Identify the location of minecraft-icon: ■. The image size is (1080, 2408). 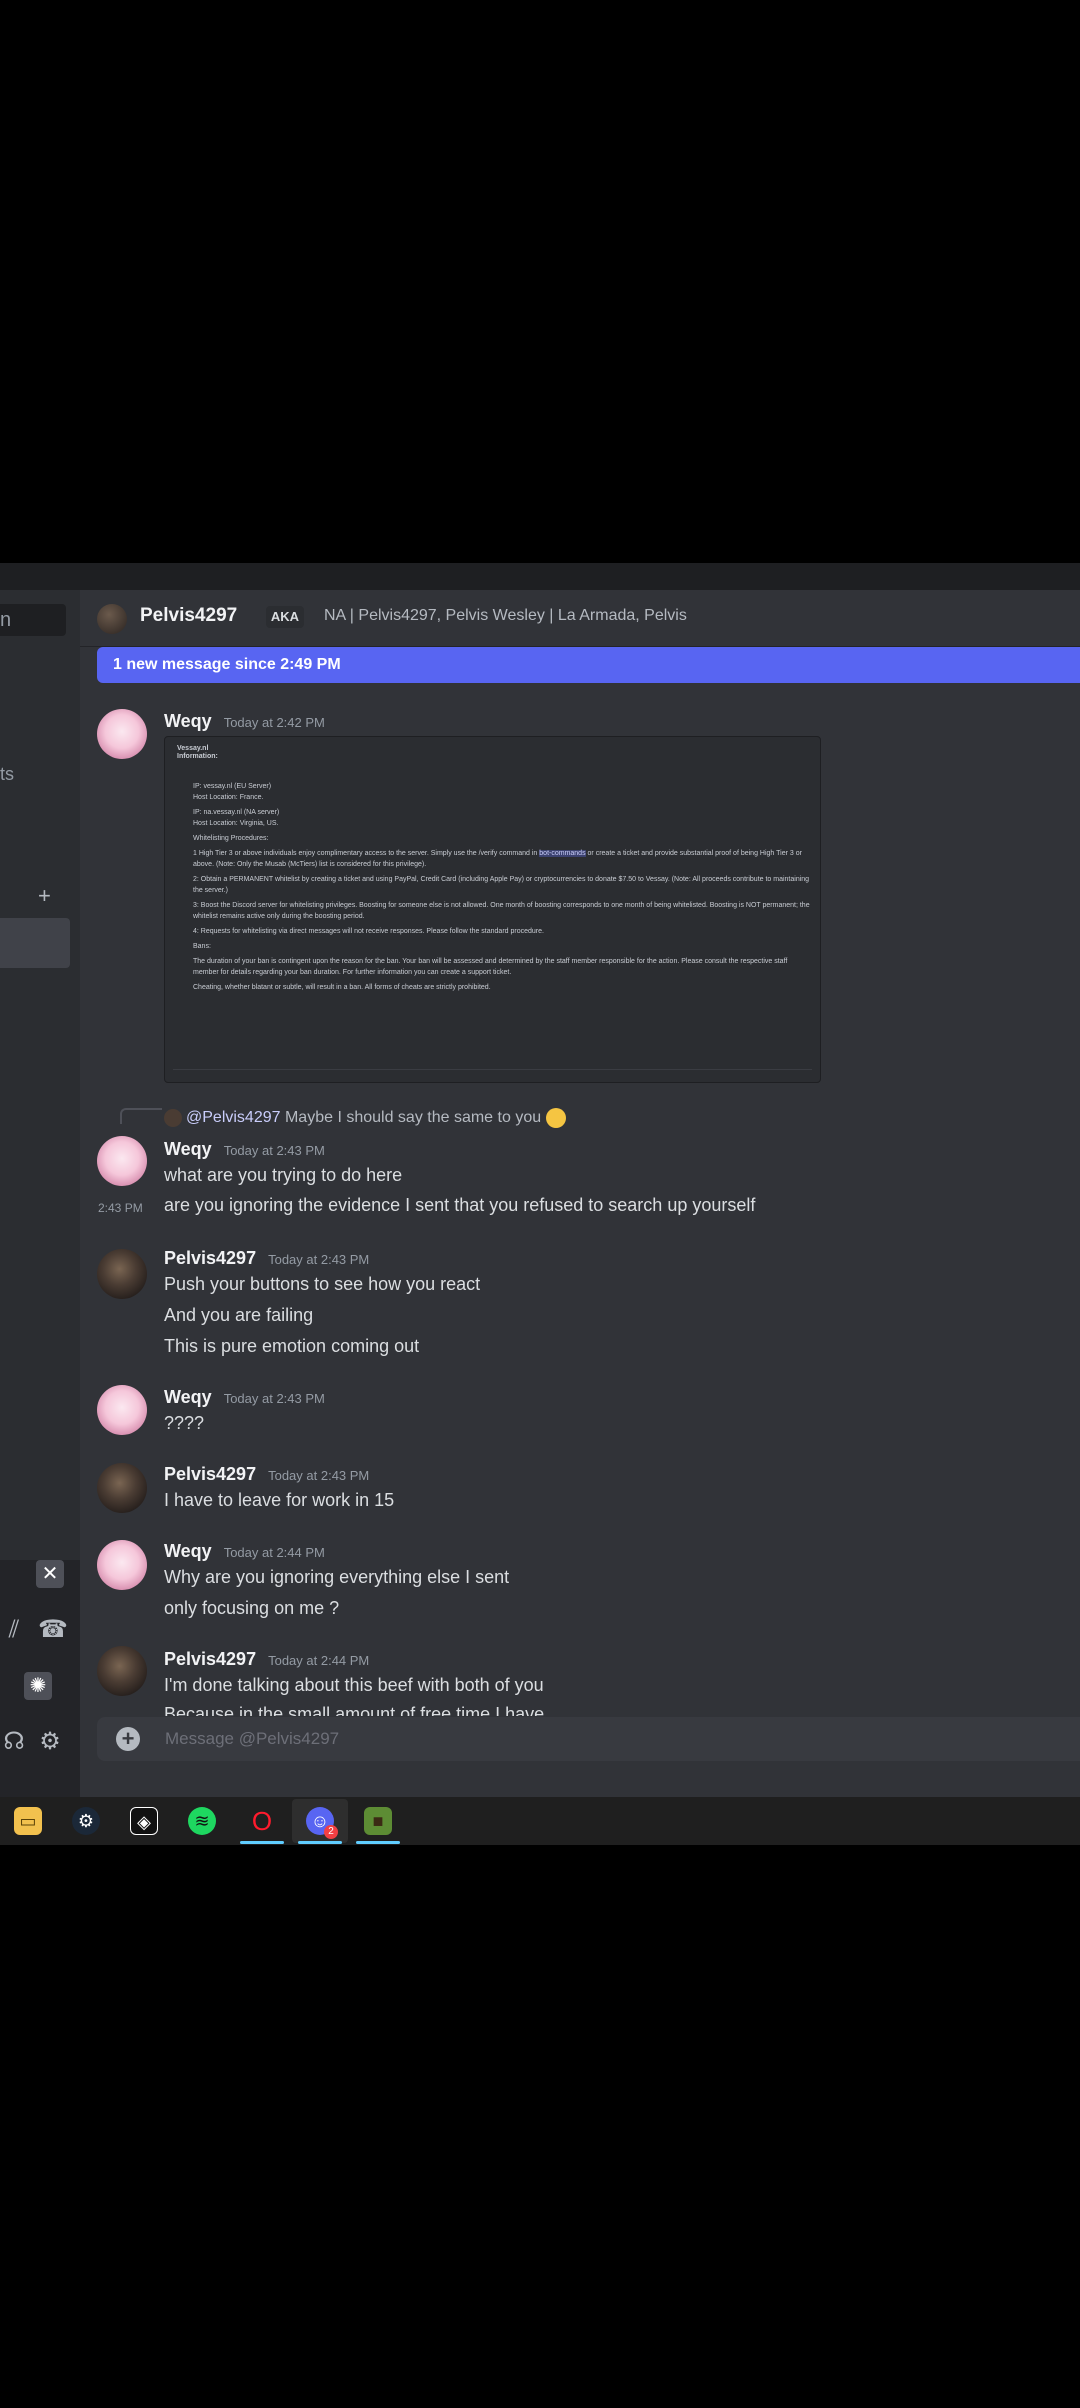
(378, 1821).